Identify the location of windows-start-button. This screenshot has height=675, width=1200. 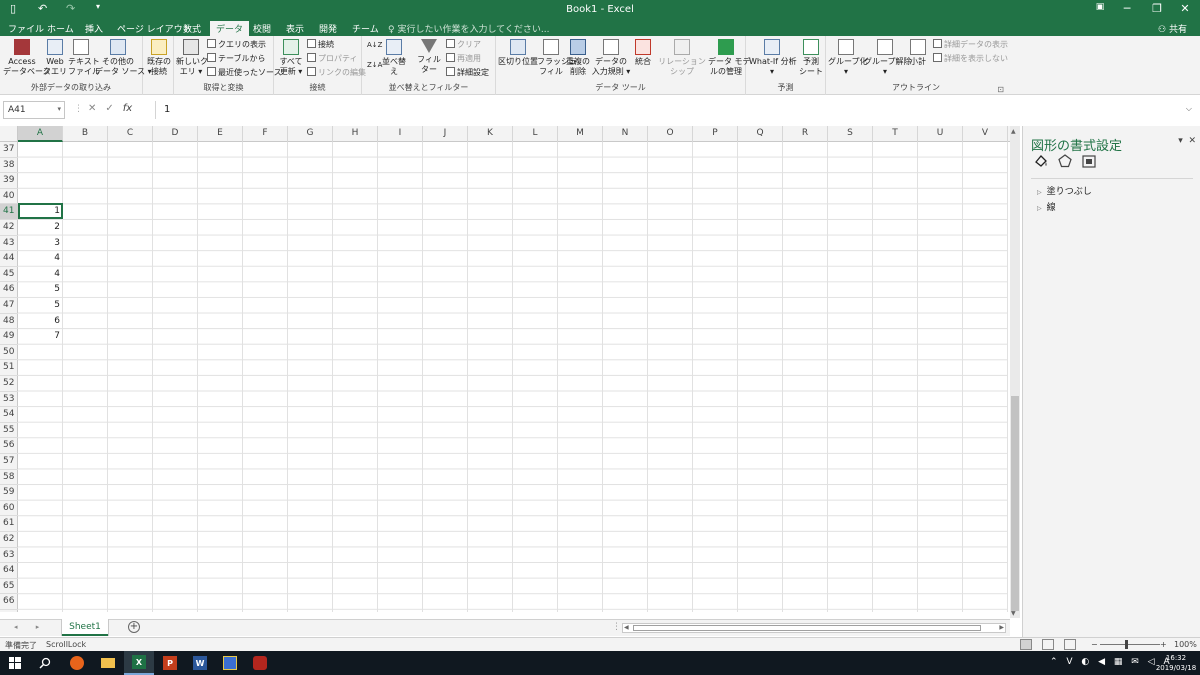
(15, 663).